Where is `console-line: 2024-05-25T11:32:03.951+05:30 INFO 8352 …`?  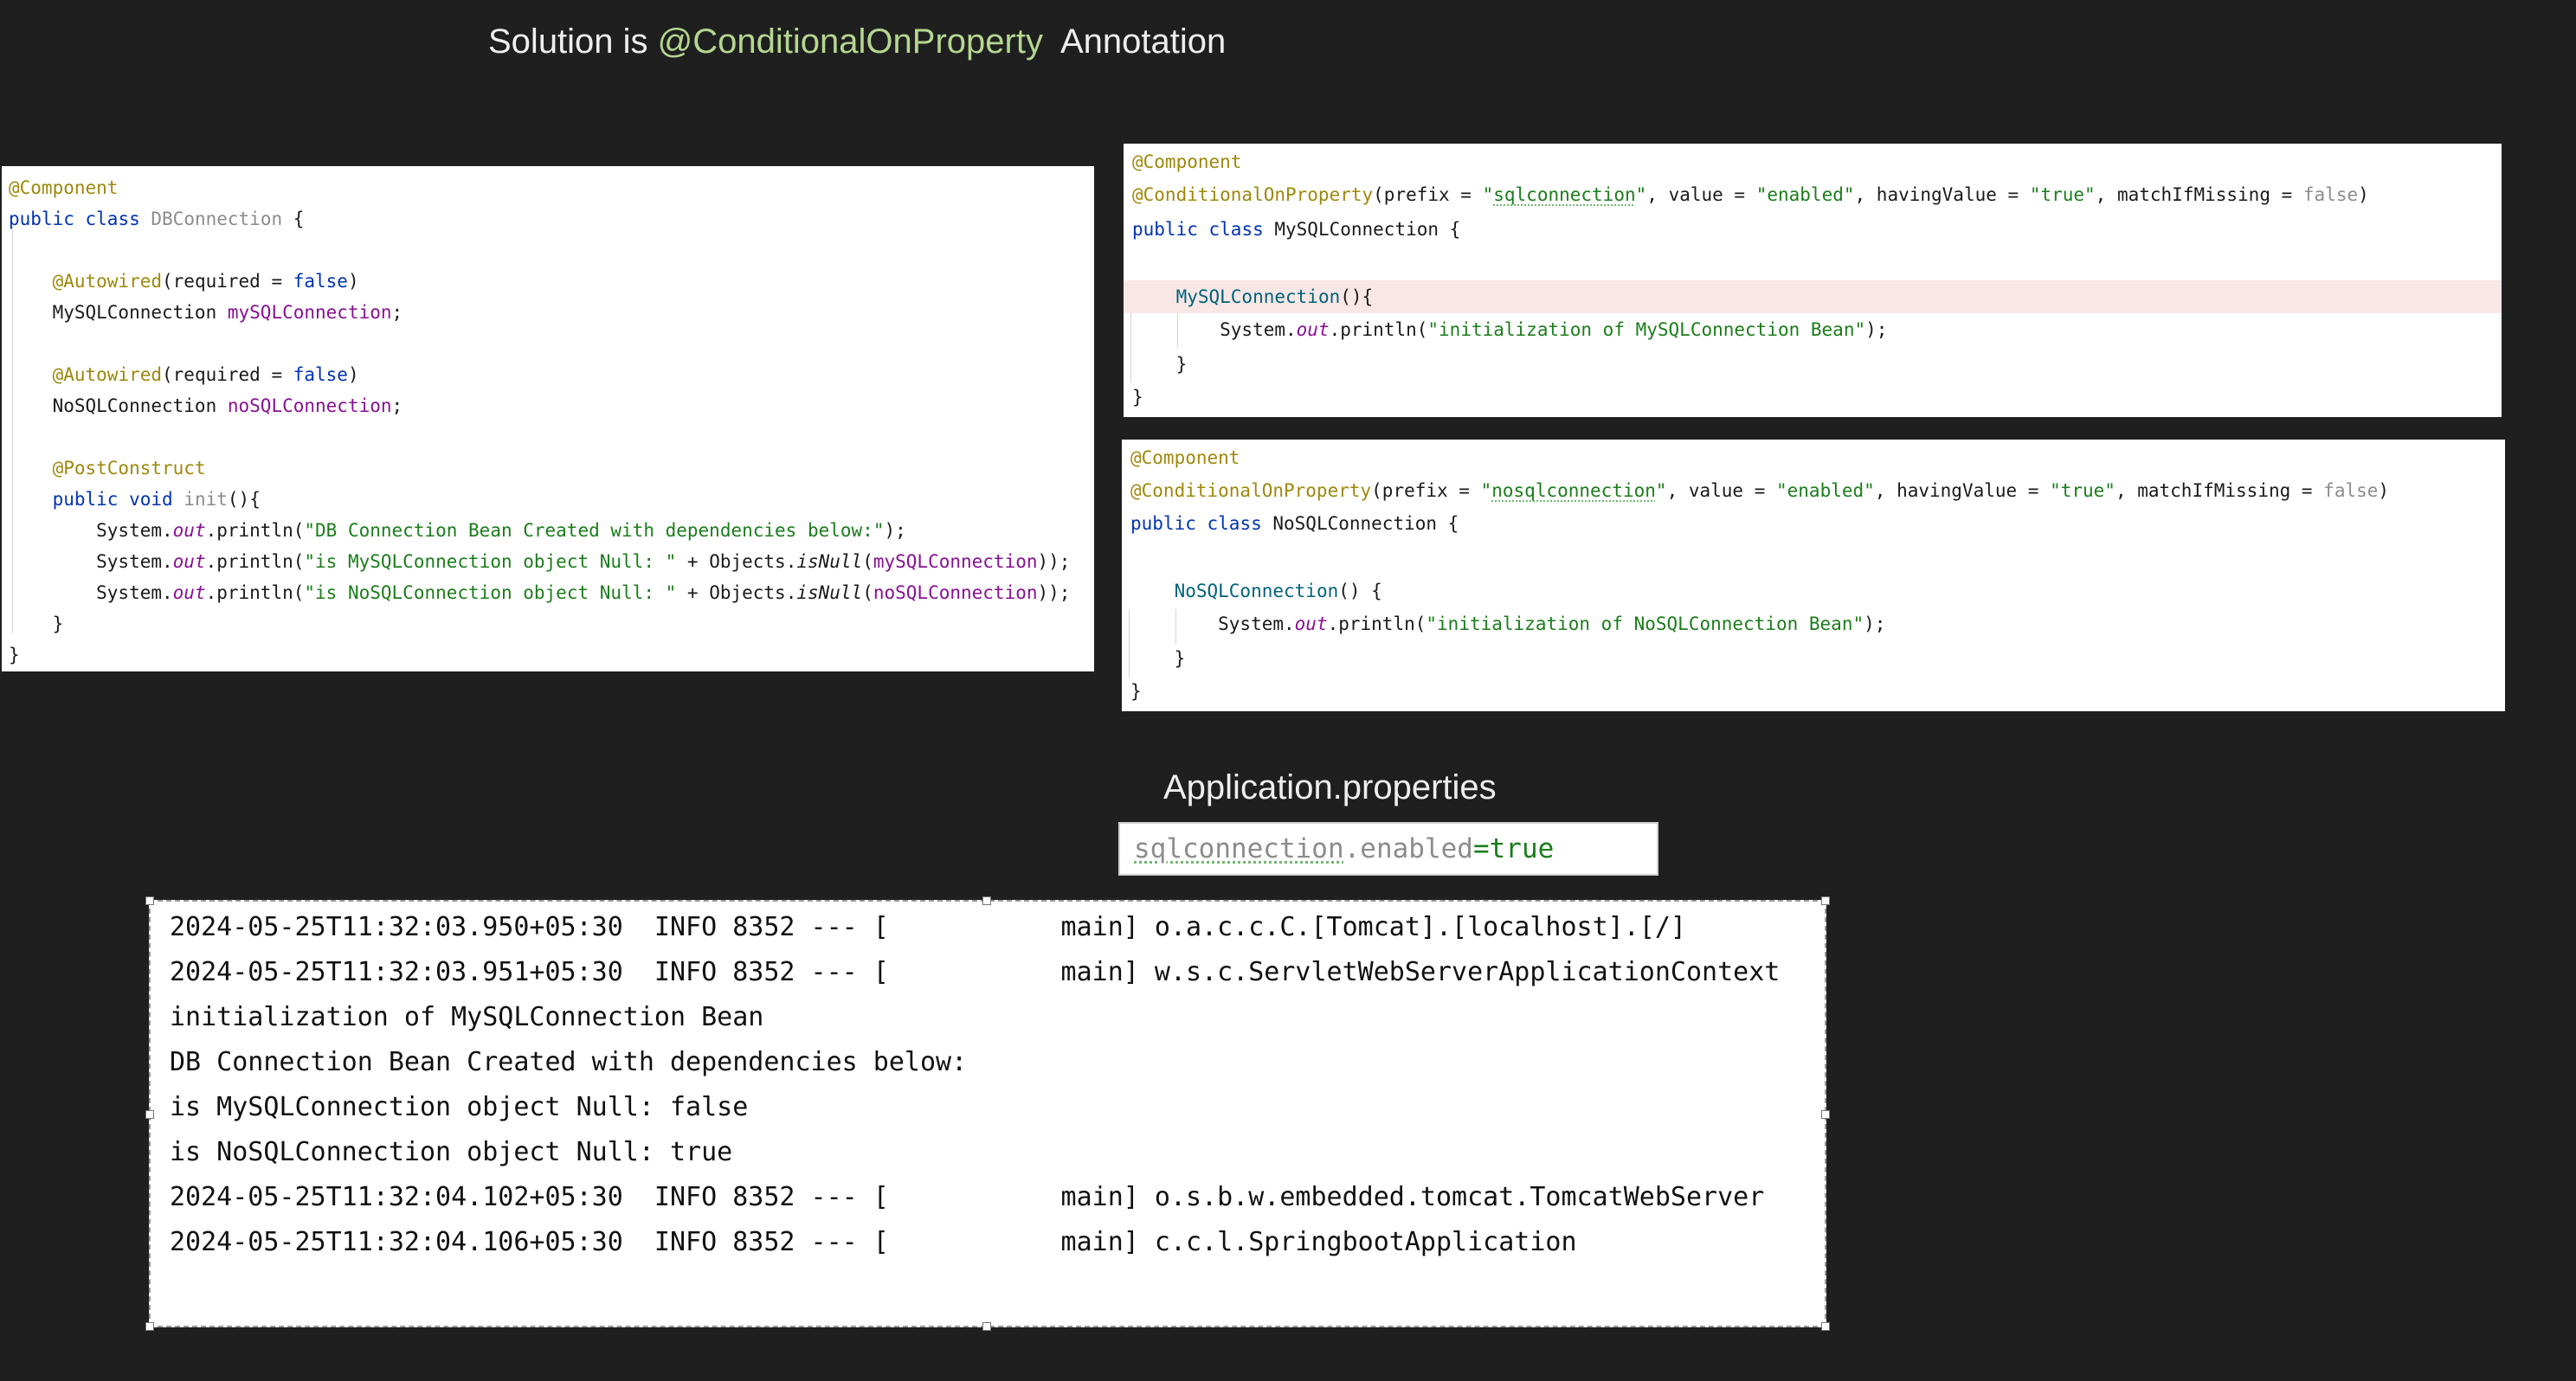
console-line: 2024-05-25T11:32:03.951+05:30 INFO 8352 … is located at coordinates (975, 972).